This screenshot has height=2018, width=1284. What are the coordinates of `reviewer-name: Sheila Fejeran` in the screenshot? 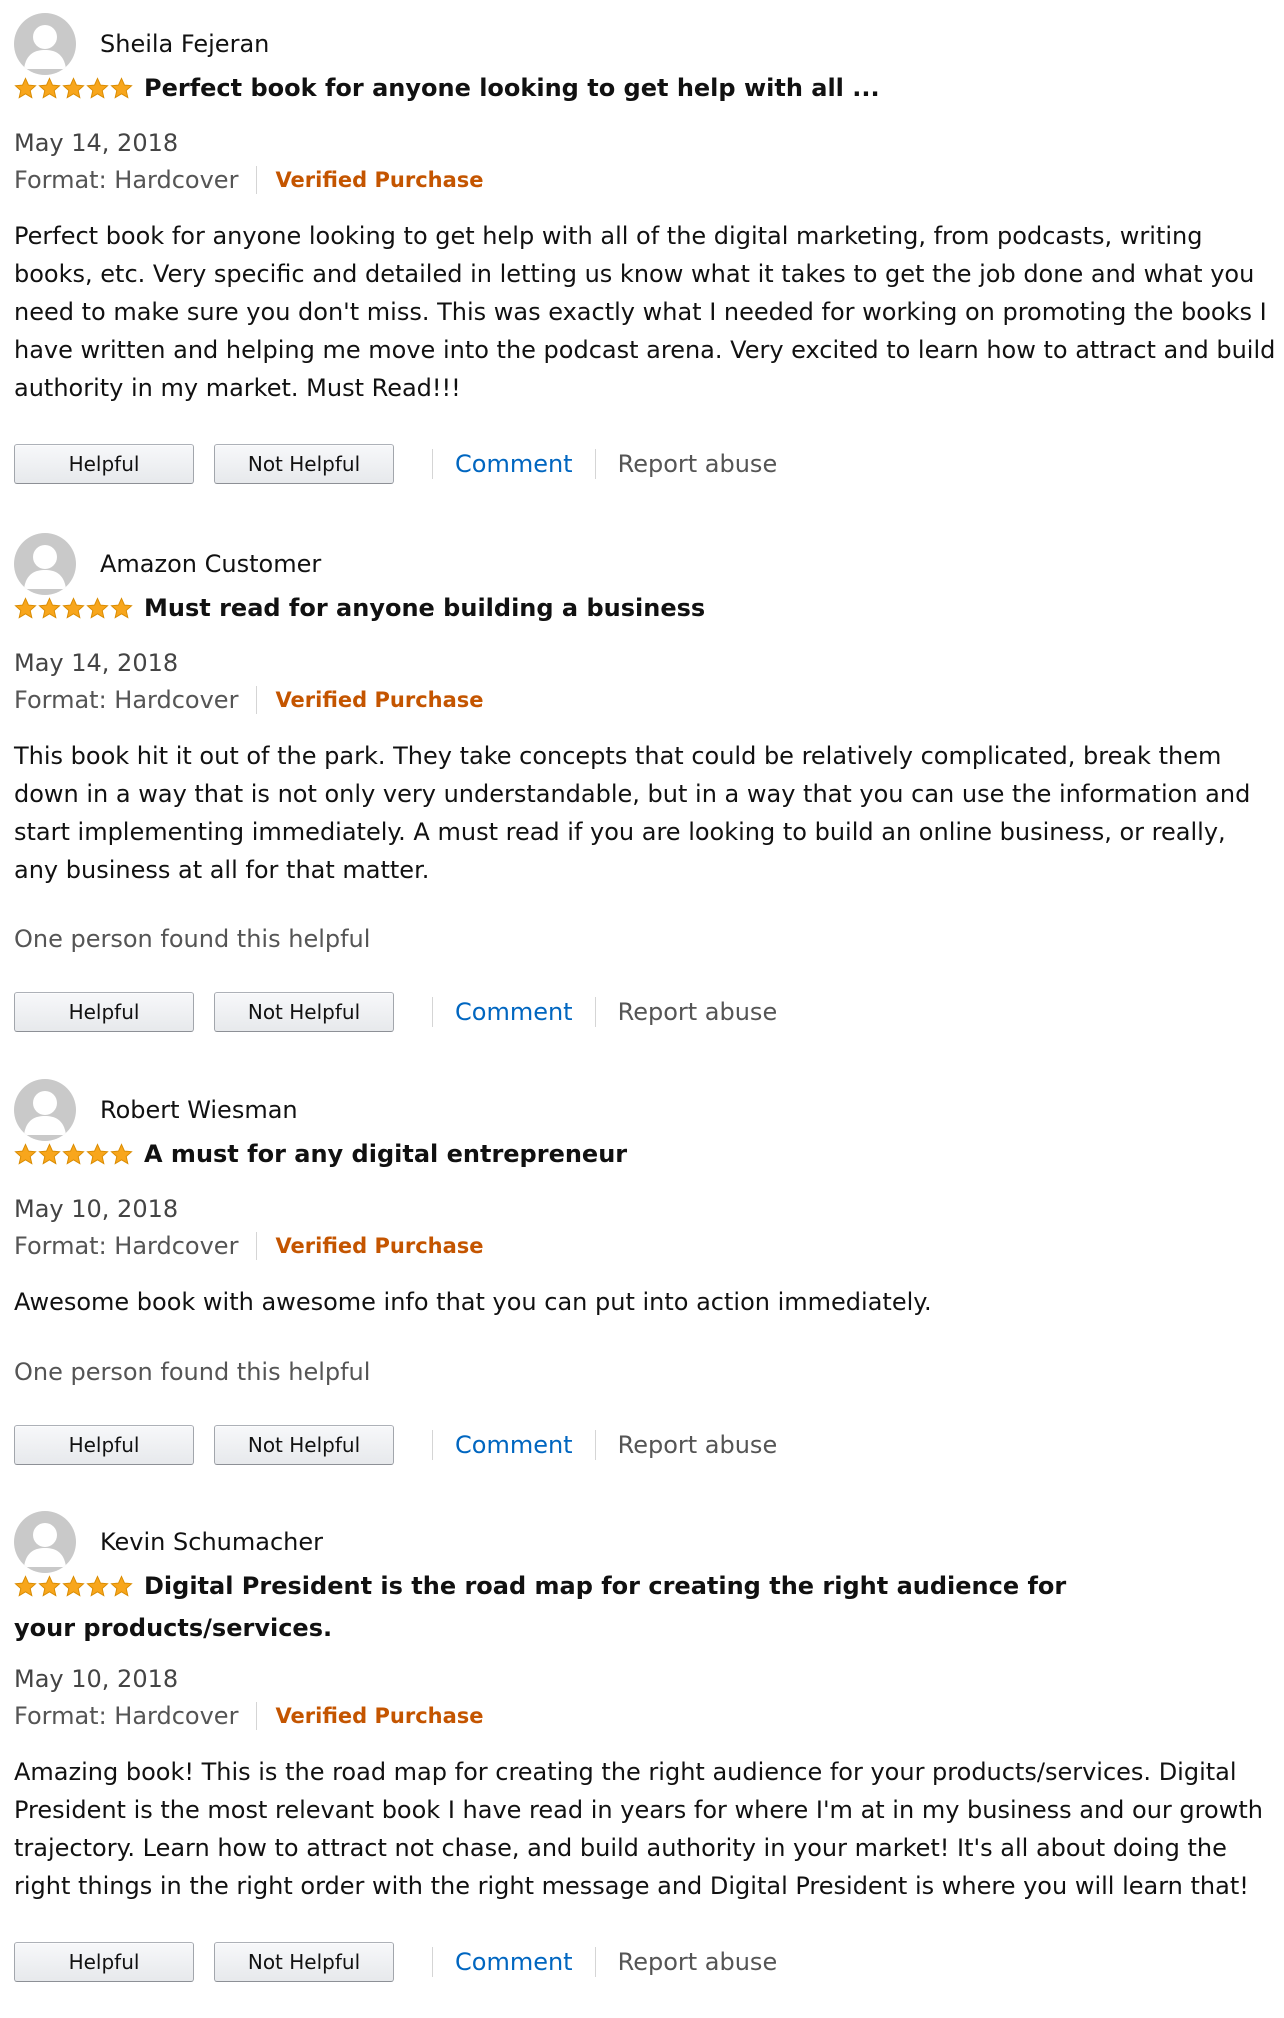 It's located at (185, 44).